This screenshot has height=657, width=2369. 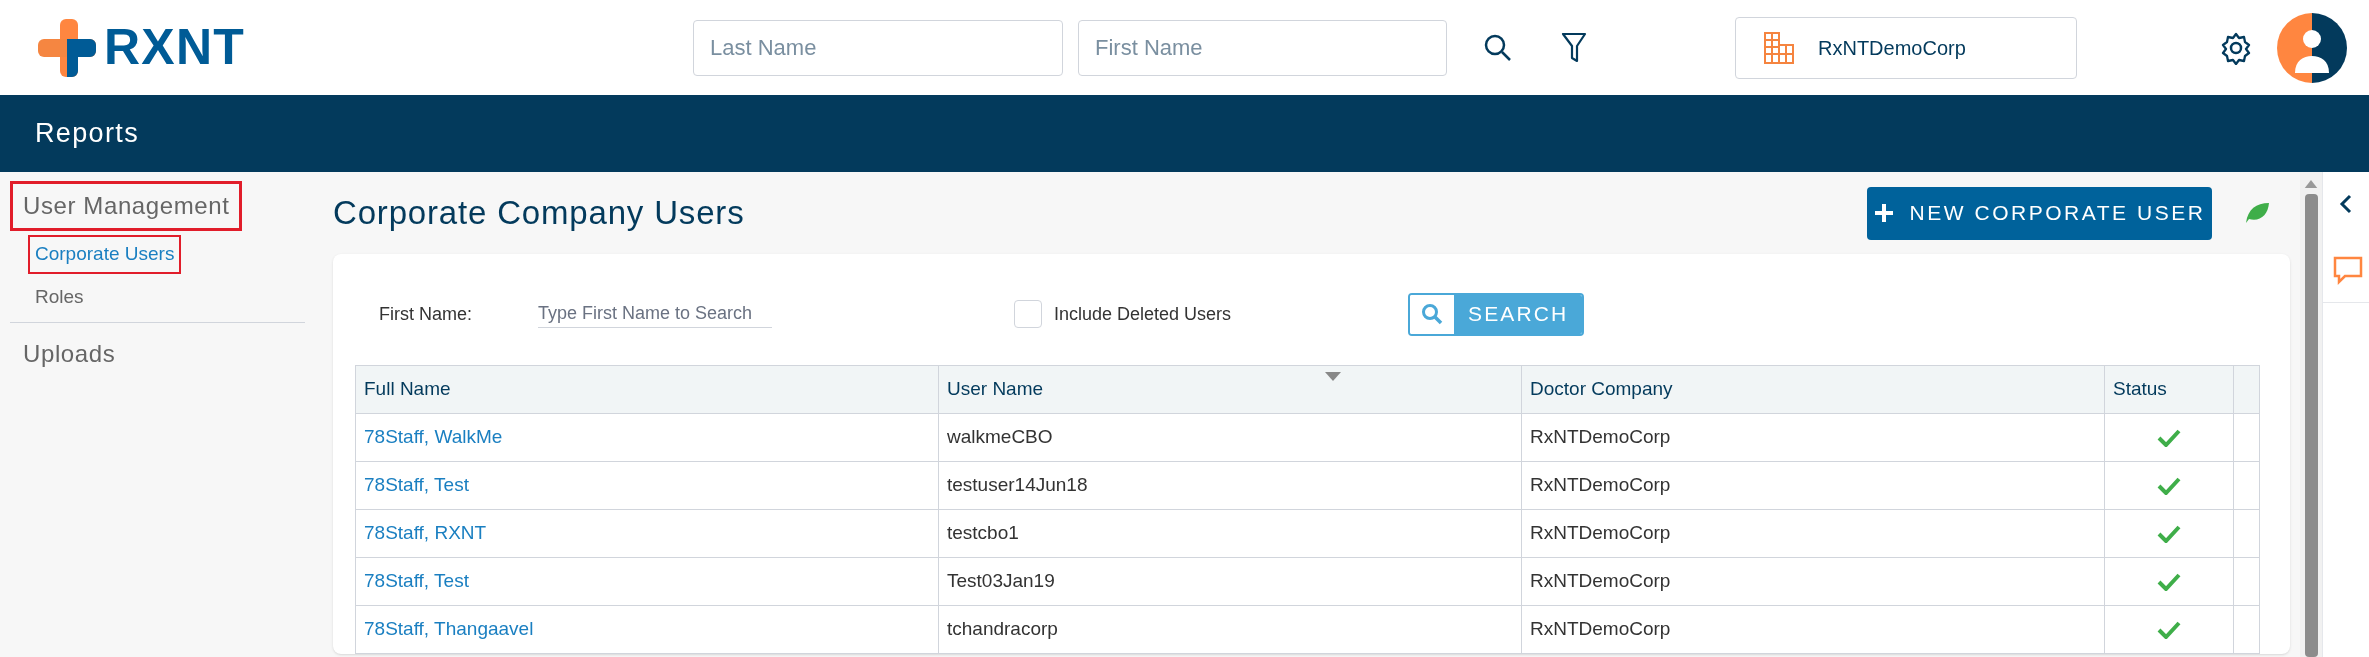 I want to click on table-cell: Test03Jan19, so click(x=1001, y=581).